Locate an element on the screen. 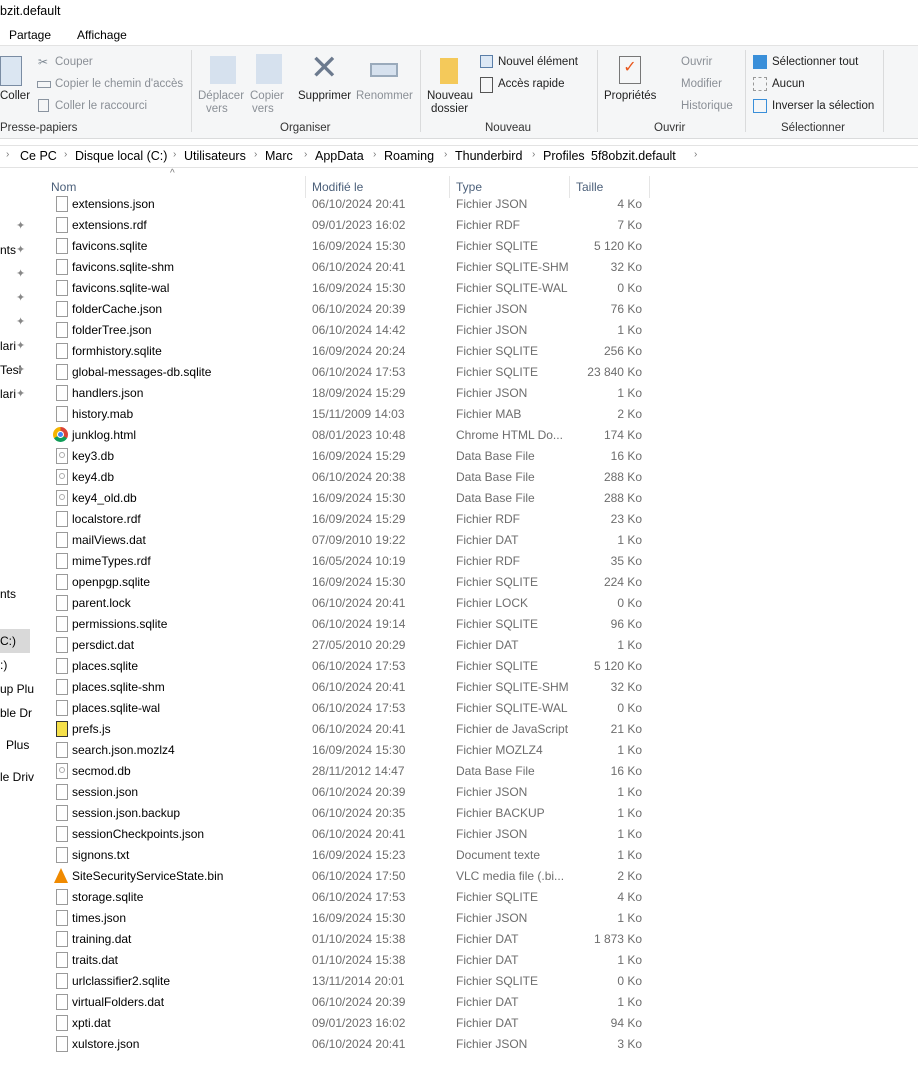 This screenshot has height=1080, width=918. select-none-button: Aucun is located at coordinates (788, 84).